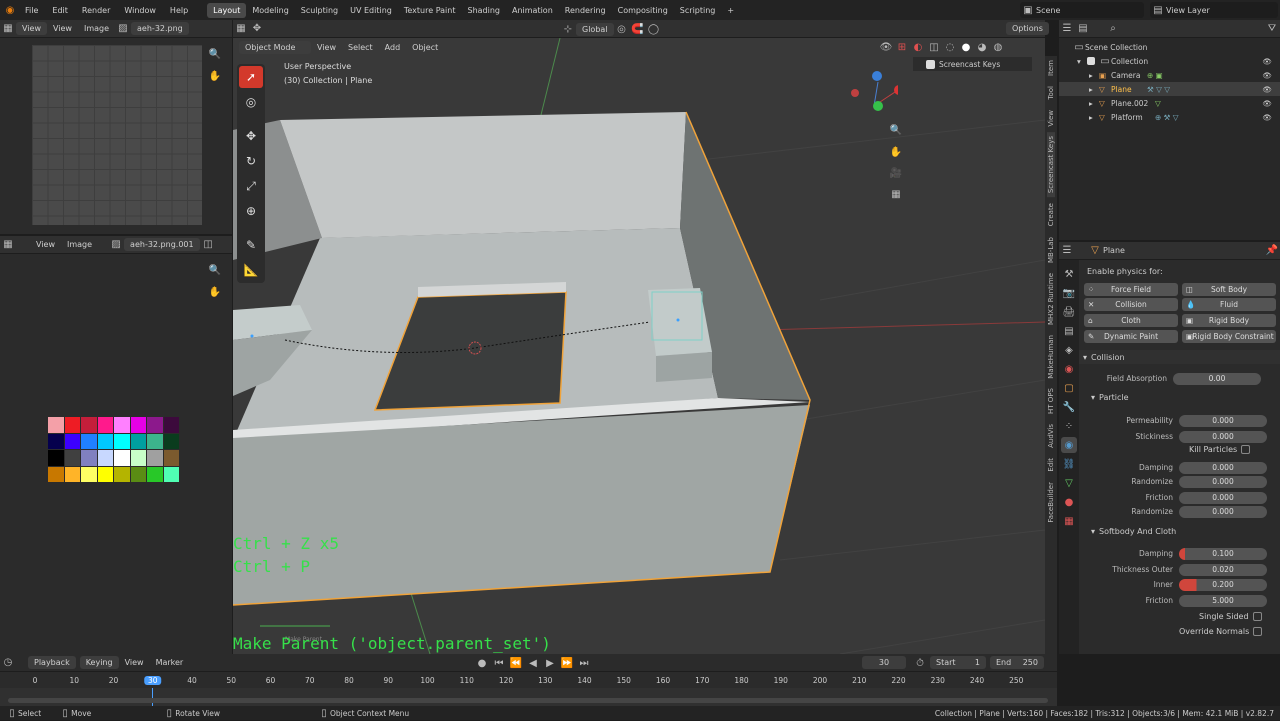  What do you see at coordinates (1223, 511) in the screenshot?
I see `randomize2-field: 0.000` at bounding box center [1223, 511].